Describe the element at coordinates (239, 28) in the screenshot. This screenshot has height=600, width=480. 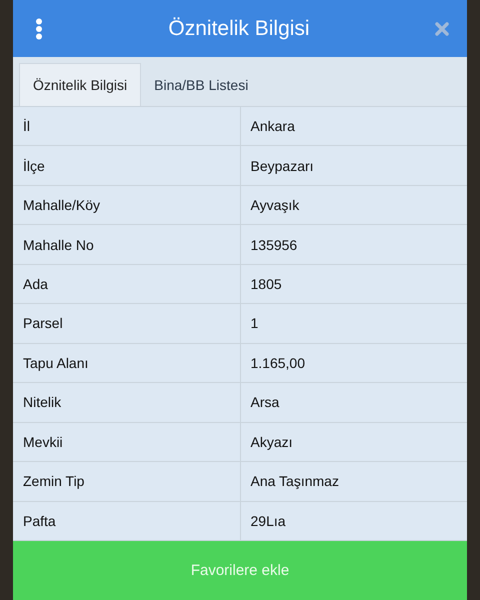
I see `dialog-title: Öznitelik Bilgisi` at that location.